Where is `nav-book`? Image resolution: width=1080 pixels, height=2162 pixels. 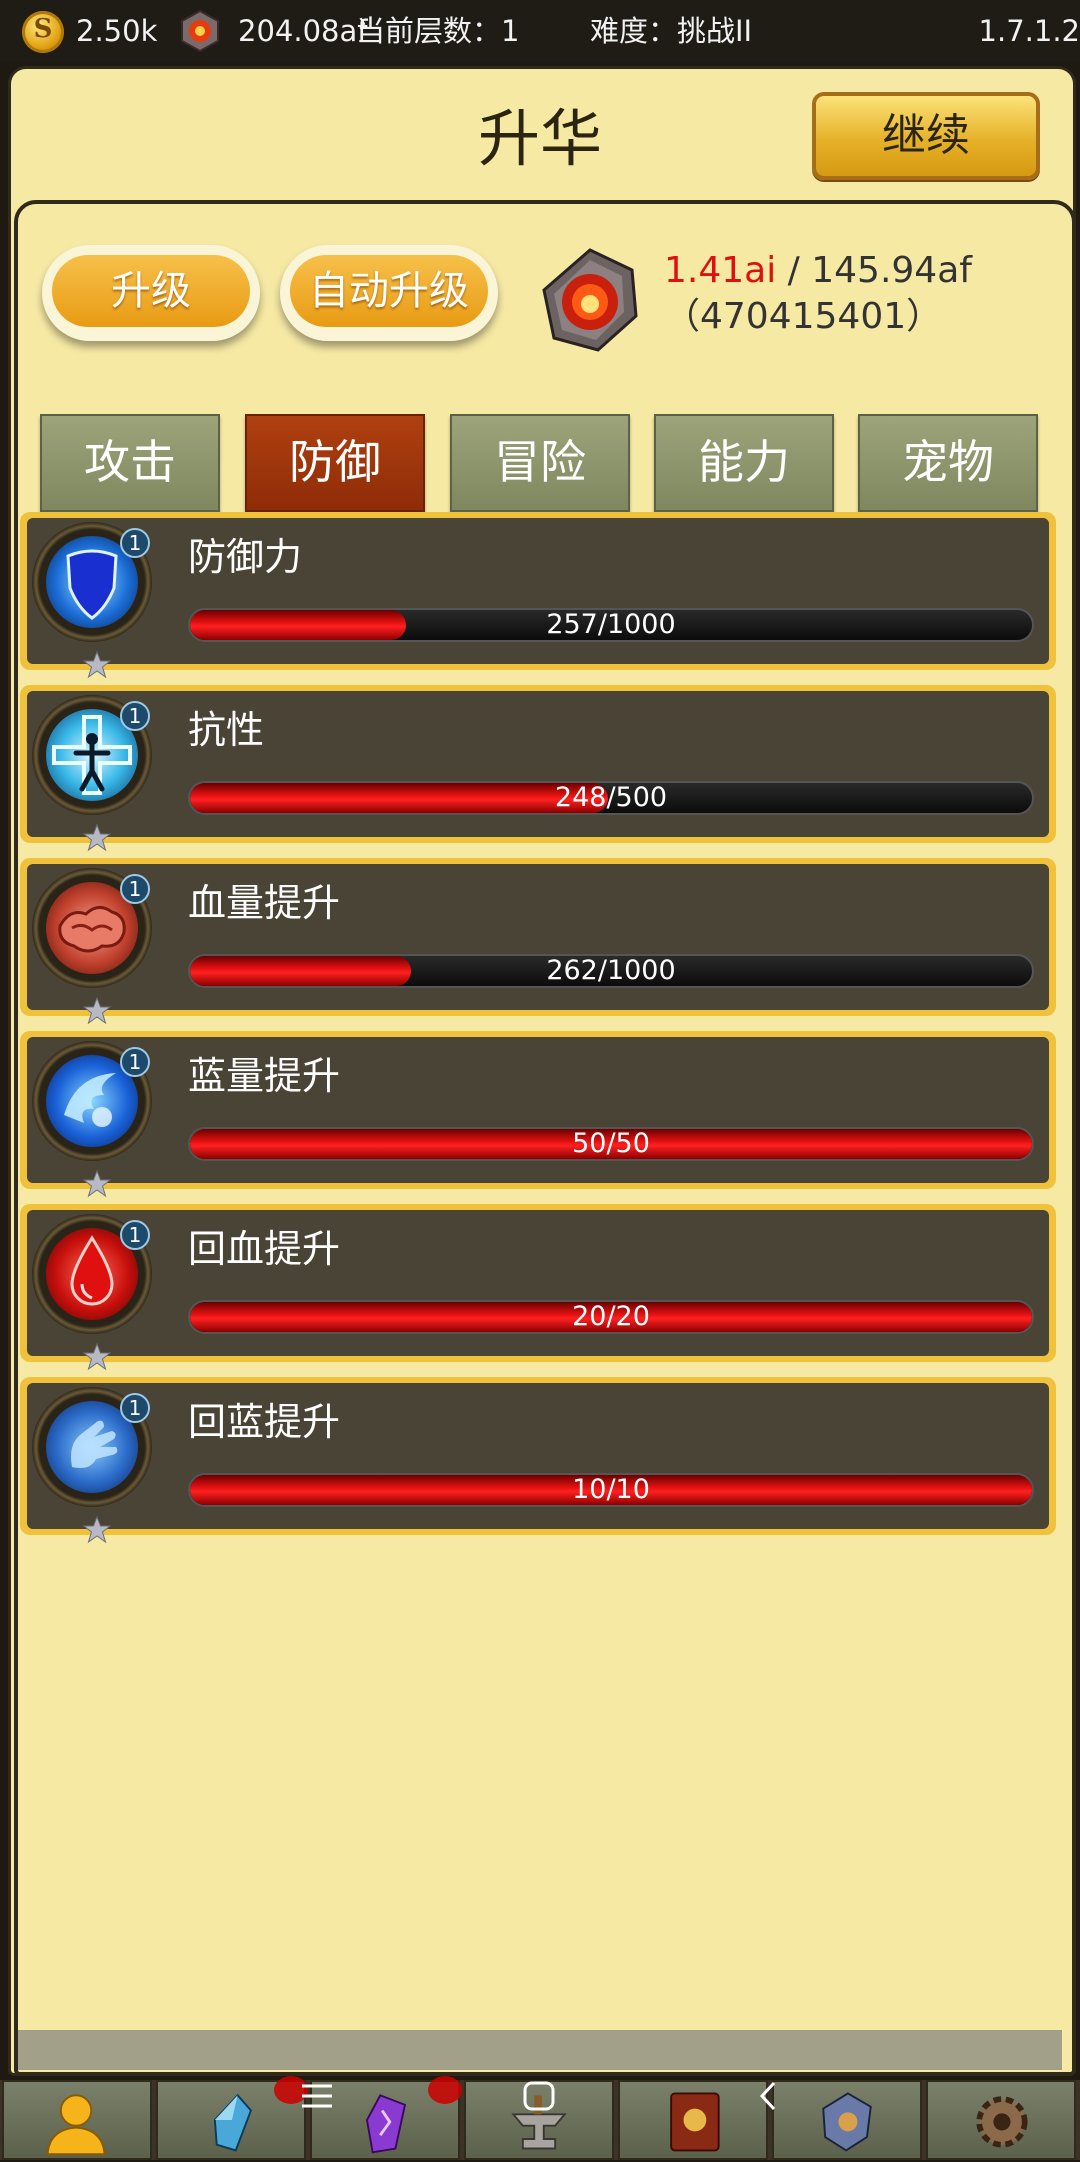
nav-book is located at coordinates (693, 2120).